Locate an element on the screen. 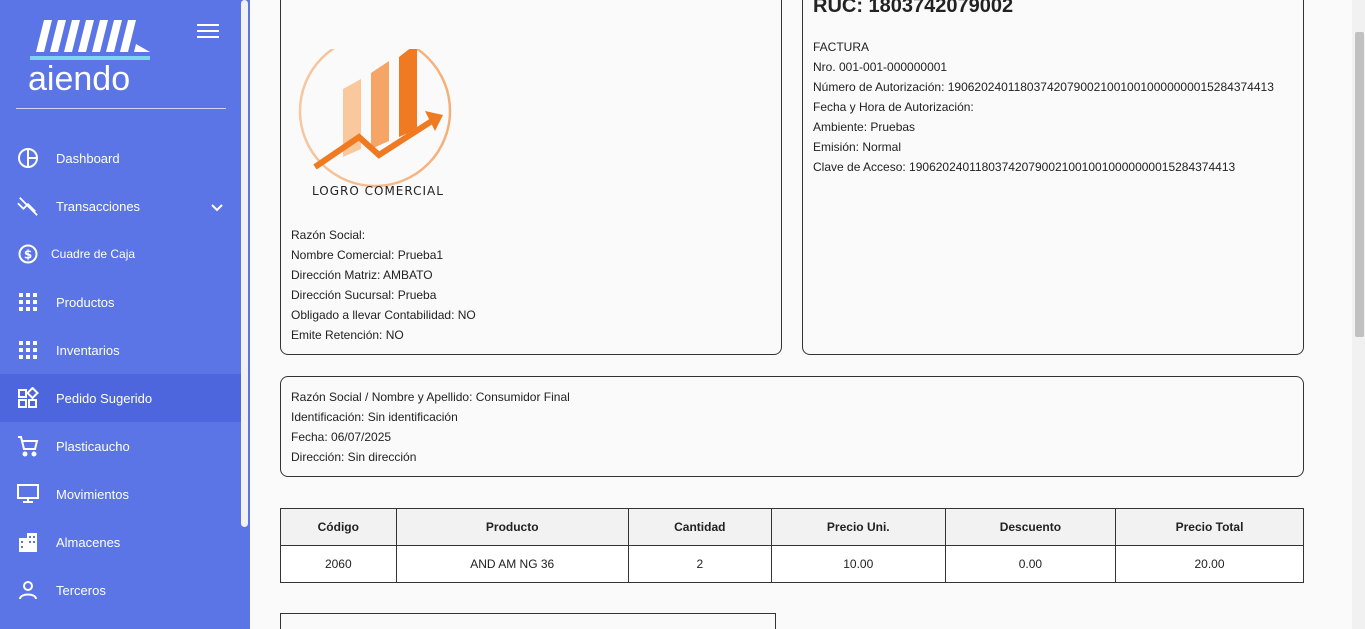  sidebar-item-label: Movimientos is located at coordinates (92, 494).